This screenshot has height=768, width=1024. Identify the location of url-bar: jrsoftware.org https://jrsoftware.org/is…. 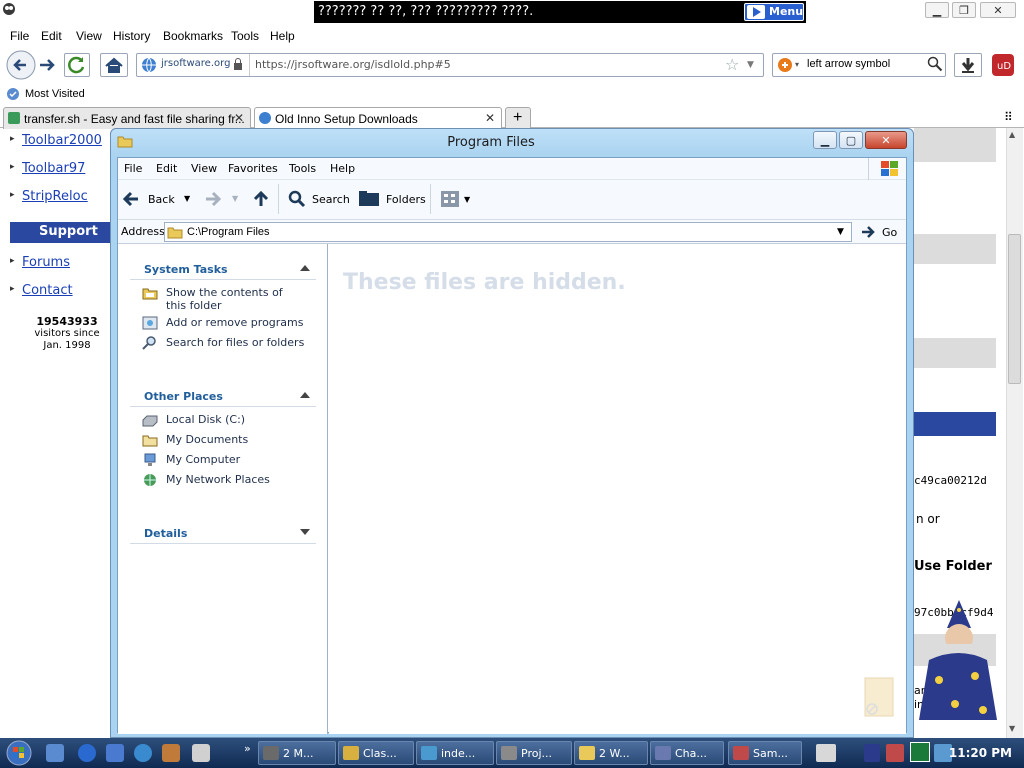
(450, 65).